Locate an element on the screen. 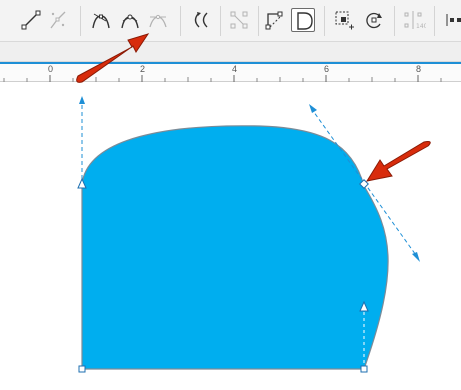 This screenshot has height=390, width=461. line-to-curve-icon is located at coordinates (31, 20).